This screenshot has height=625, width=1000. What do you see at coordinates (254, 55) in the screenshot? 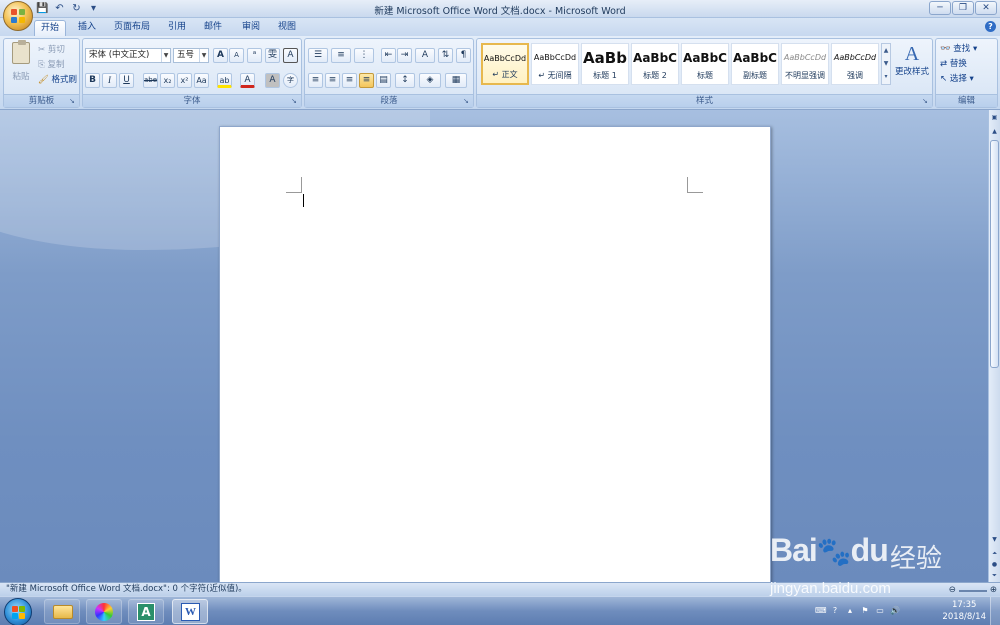
I see `clear-format-button: ᵃ` at bounding box center [254, 55].